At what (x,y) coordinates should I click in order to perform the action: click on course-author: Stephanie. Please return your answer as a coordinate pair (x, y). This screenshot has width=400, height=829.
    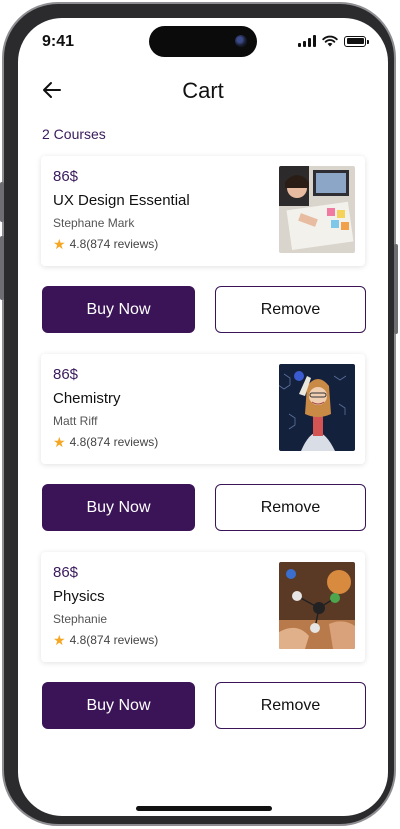
    Looking at the image, I should click on (80, 619).